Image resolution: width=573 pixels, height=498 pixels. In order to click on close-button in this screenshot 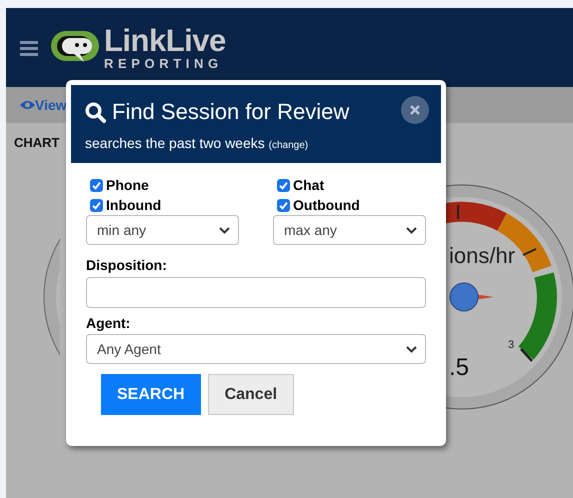, I will do `click(415, 110)`.